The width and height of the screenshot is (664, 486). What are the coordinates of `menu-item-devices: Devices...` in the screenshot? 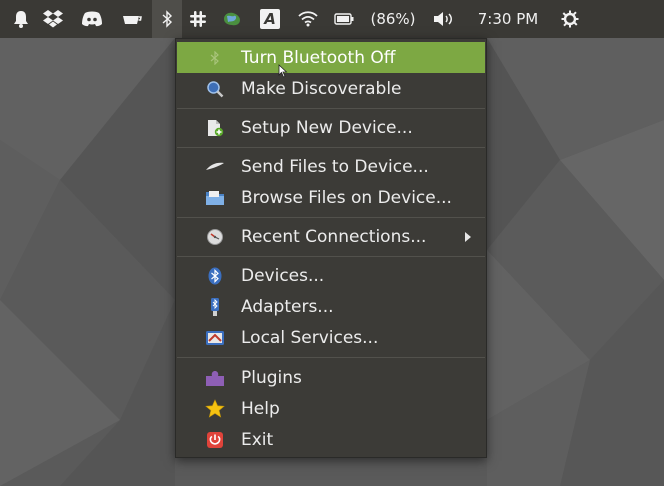 It's located at (331, 275).